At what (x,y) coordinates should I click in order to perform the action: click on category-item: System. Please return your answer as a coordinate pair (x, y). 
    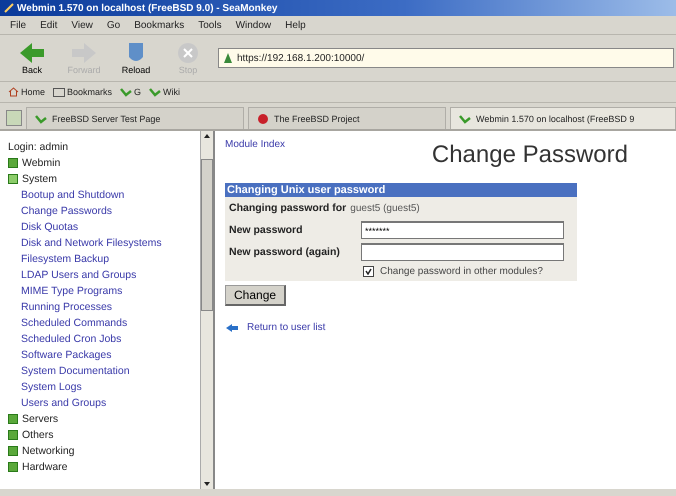
    Looking at the image, I should click on (104, 179).